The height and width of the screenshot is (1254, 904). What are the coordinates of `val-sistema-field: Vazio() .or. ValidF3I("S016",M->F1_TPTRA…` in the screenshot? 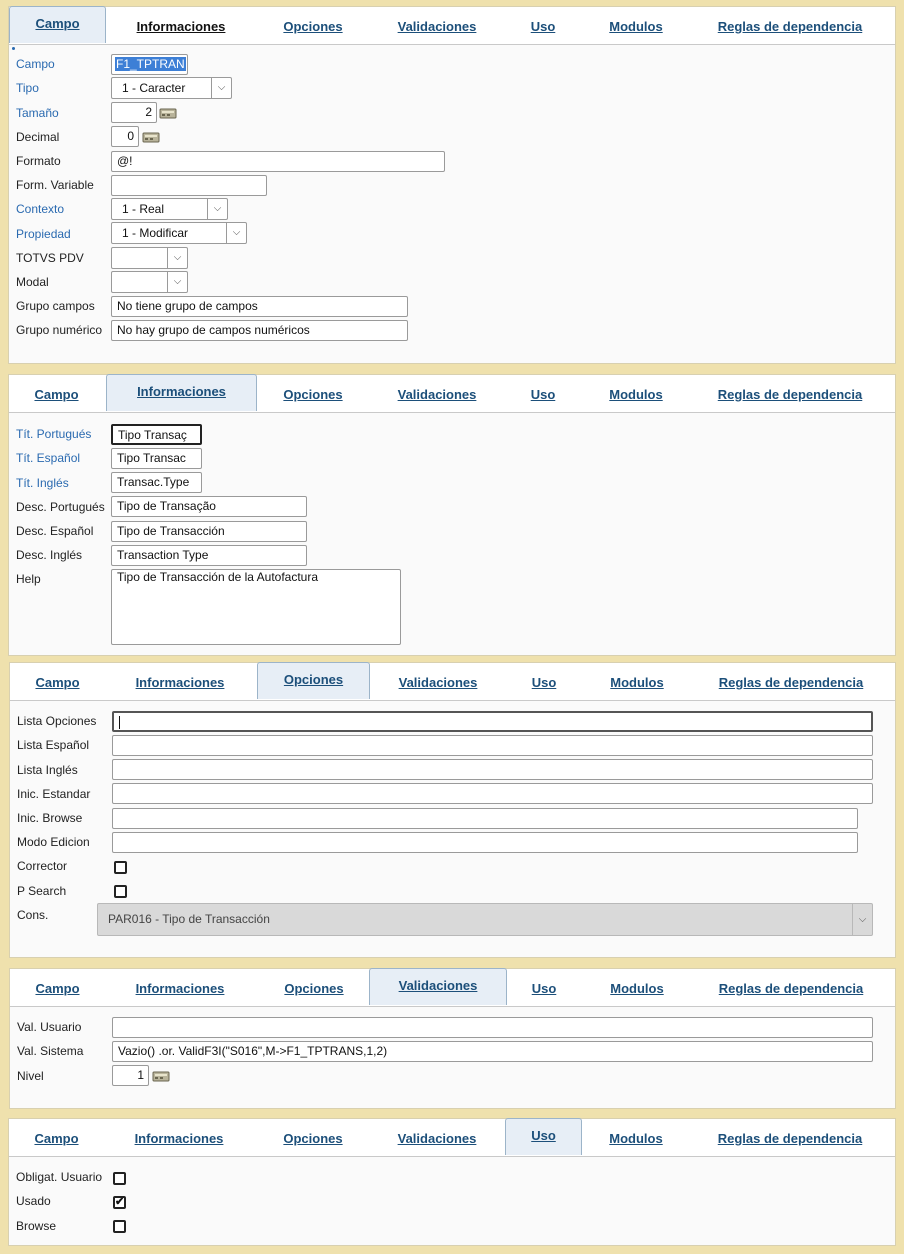 It's located at (492, 1051).